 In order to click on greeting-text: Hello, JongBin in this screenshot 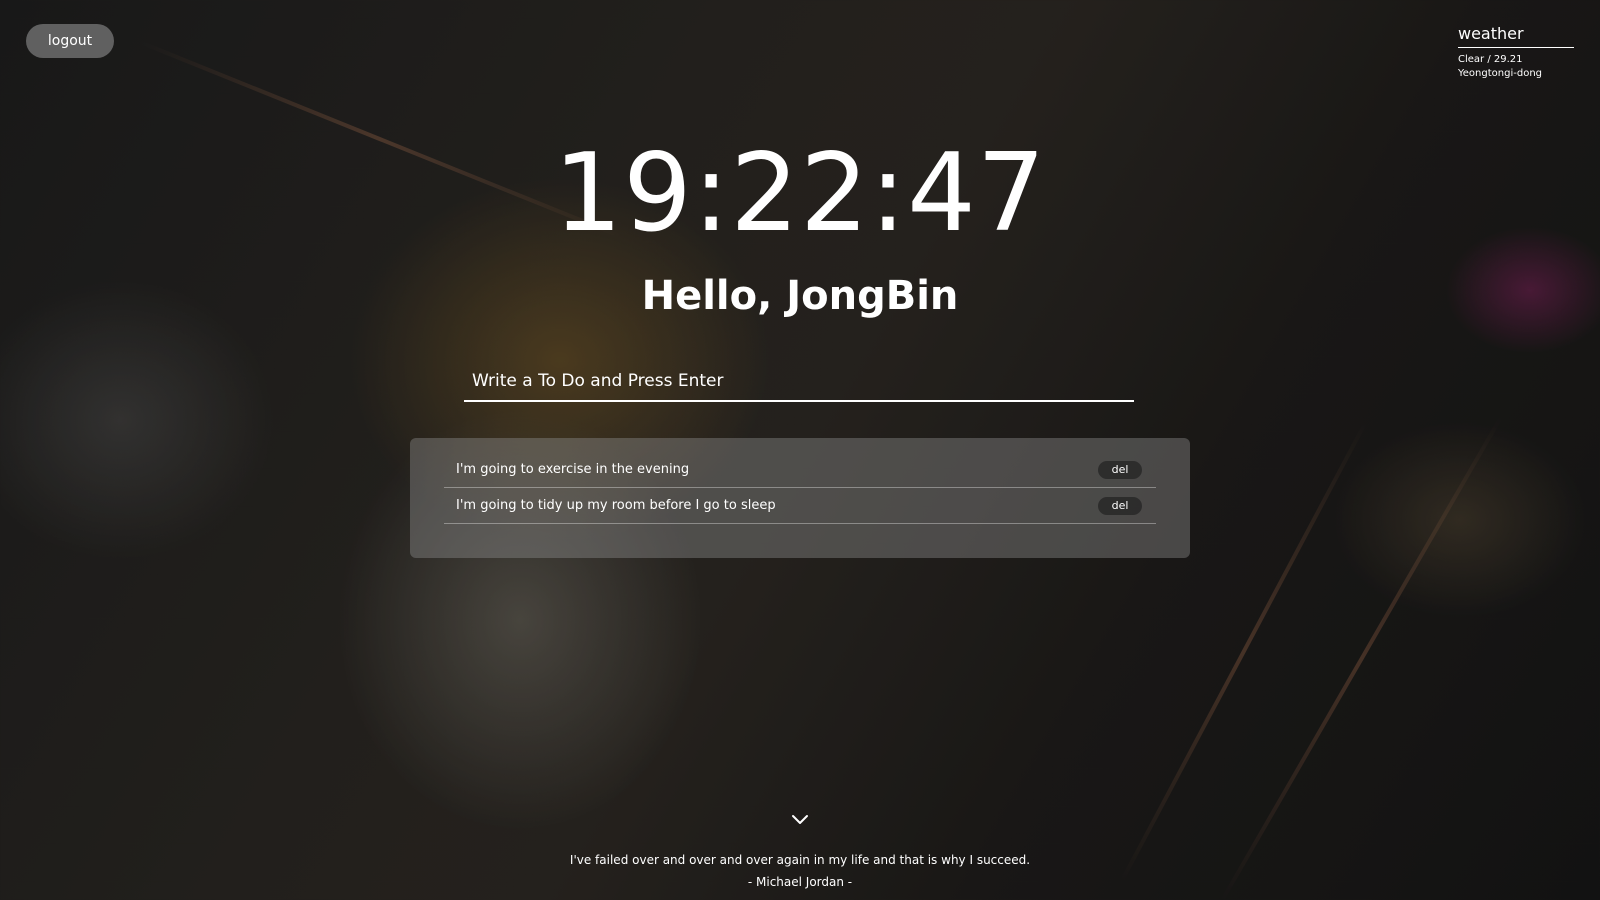, I will do `click(800, 296)`.